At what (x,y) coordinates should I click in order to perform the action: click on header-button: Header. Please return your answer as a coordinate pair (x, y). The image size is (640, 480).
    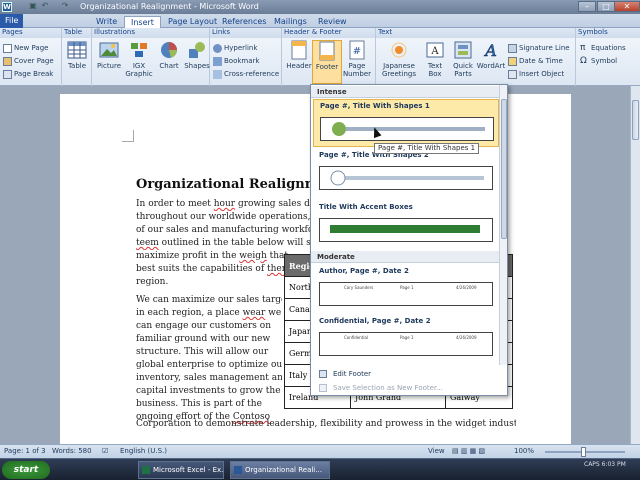
    Looking at the image, I should click on (299, 62).